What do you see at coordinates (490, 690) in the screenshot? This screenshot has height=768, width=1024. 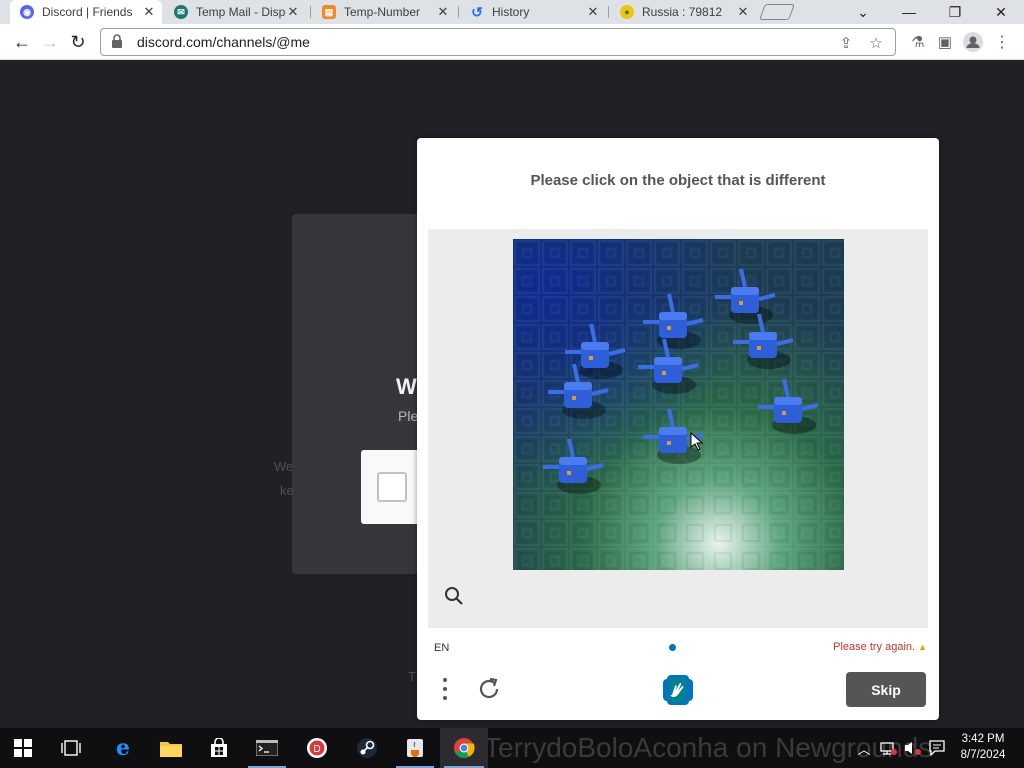 I see `refresh-icon` at bounding box center [490, 690].